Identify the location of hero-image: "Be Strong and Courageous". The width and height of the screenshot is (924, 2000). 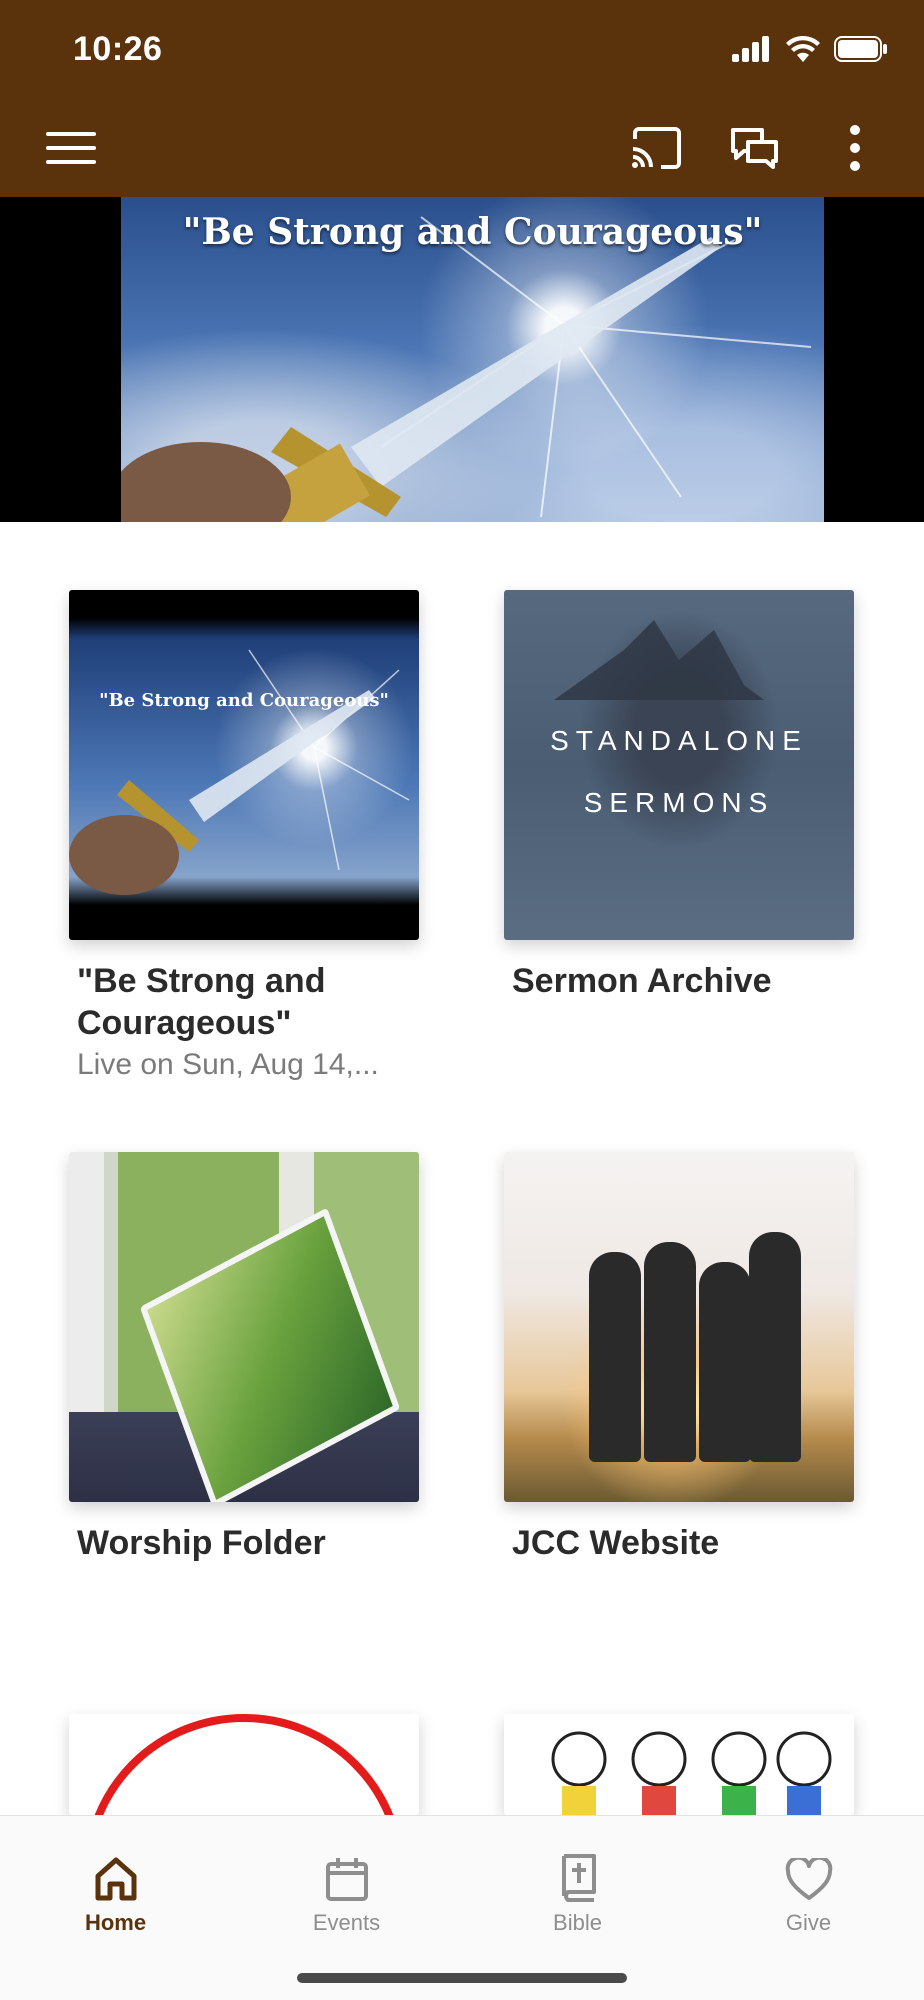
(472, 359).